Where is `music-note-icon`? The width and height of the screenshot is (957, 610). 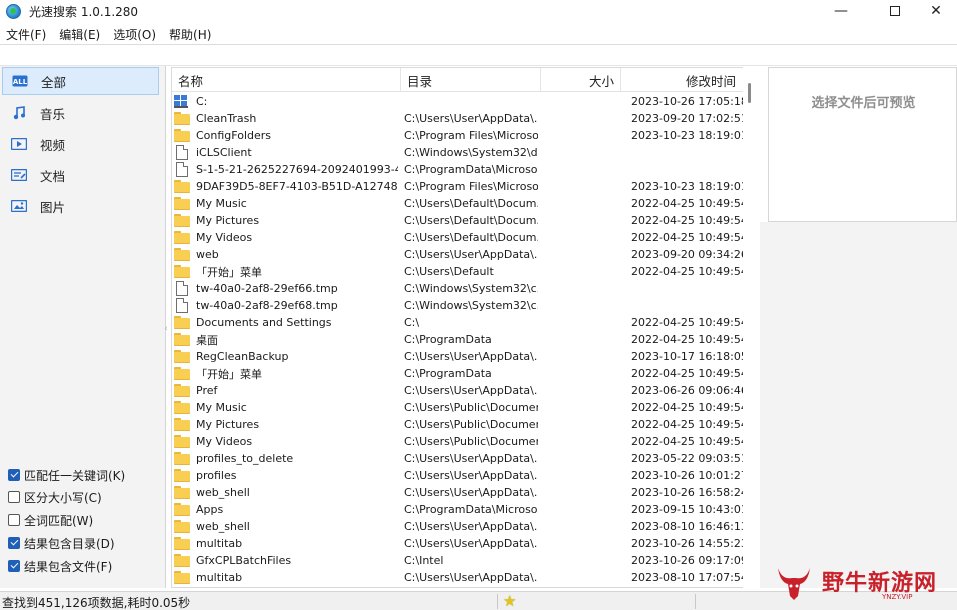 music-note-icon is located at coordinates (19, 113).